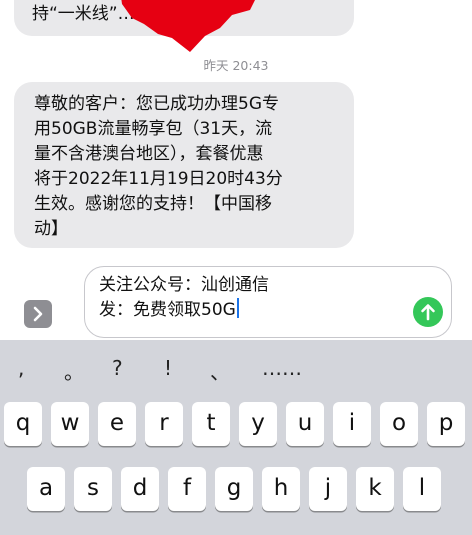  Describe the element at coordinates (70, 424) in the screenshot. I see `key-w: w` at that location.